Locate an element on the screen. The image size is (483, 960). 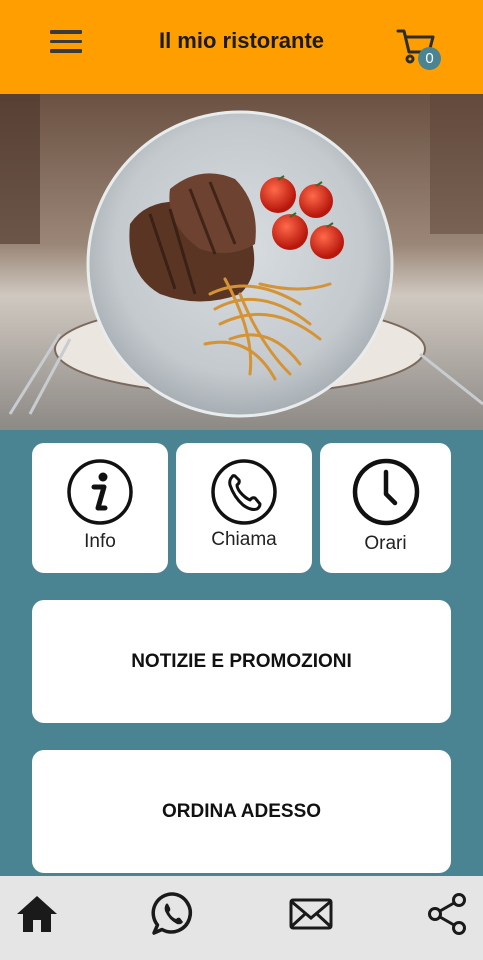
call-tile: Chiama is located at coordinates (244, 508).